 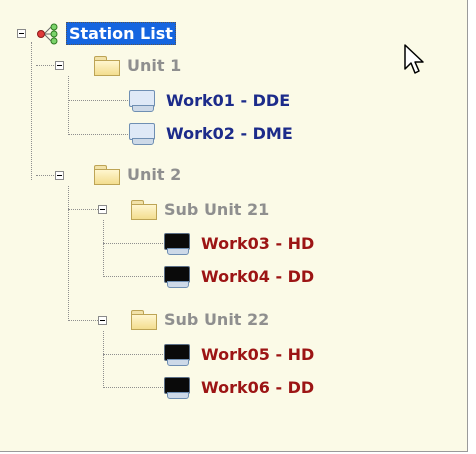 I want to click on tree-node-label: Sub Unit 22, so click(x=217, y=319).